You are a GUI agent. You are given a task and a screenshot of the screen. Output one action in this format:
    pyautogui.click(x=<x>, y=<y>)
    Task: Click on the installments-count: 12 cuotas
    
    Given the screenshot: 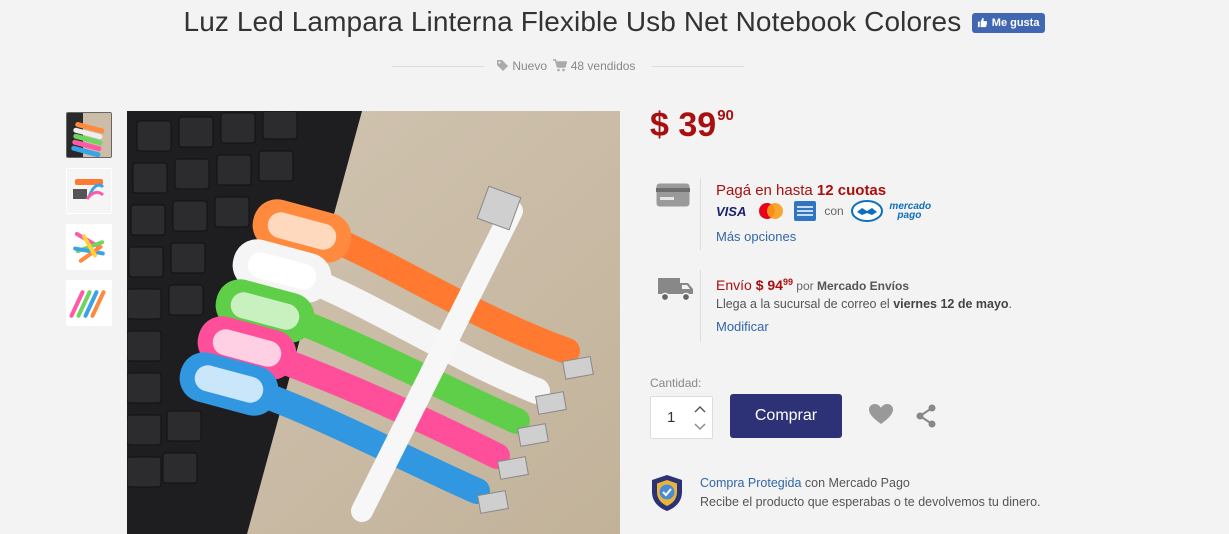 What is the action you would take?
    pyautogui.click(x=851, y=190)
    